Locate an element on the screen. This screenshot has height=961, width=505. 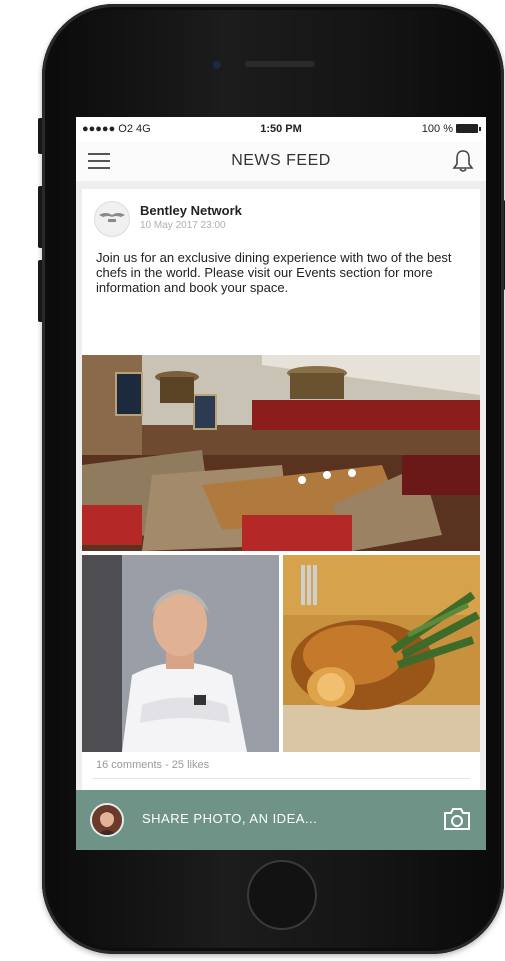
bentley-logo-avatar is located at coordinates (112, 219).